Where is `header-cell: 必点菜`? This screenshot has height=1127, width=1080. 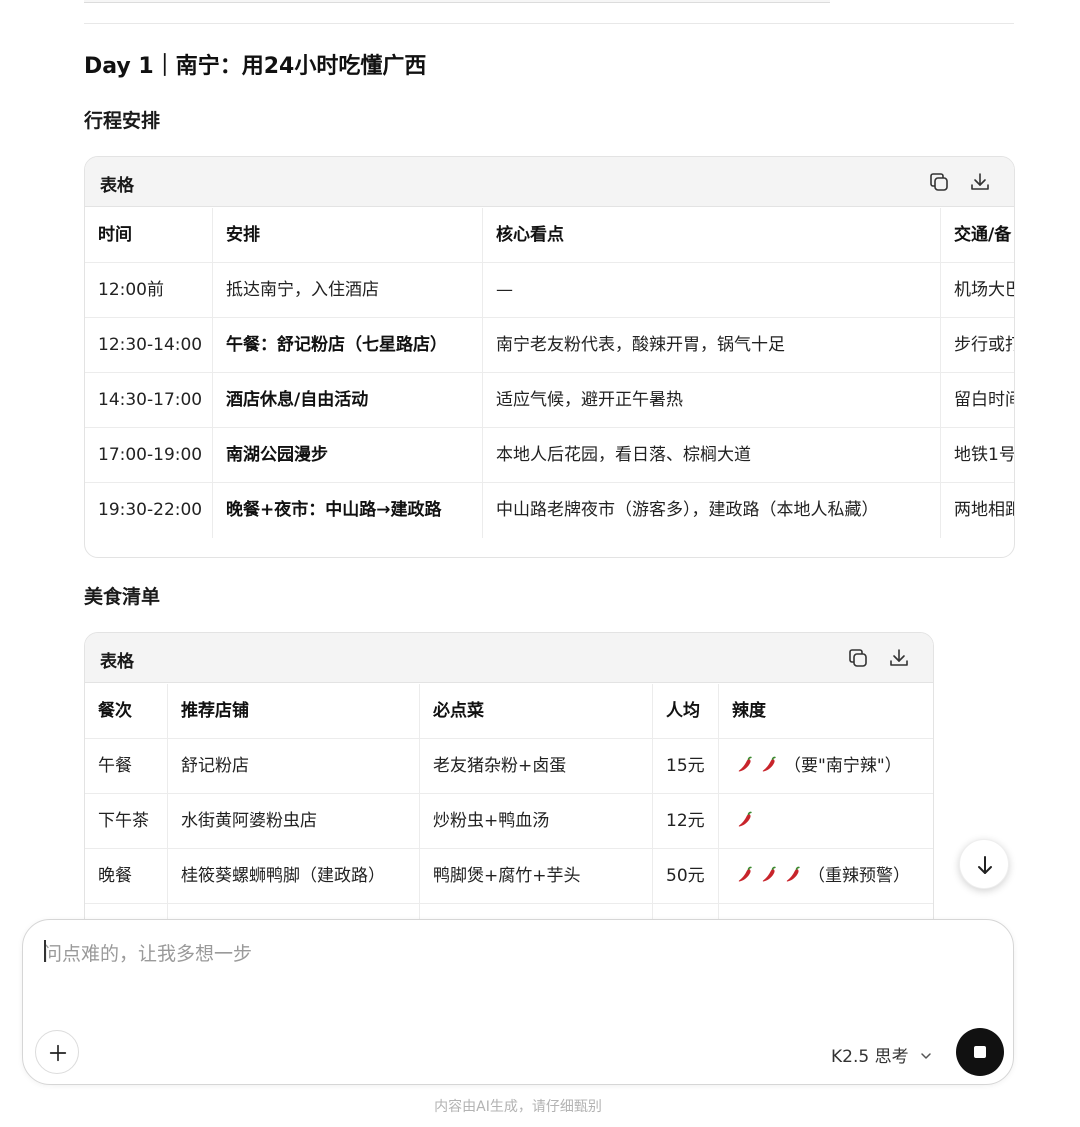
header-cell: 必点菜 is located at coordinates (535, 711).